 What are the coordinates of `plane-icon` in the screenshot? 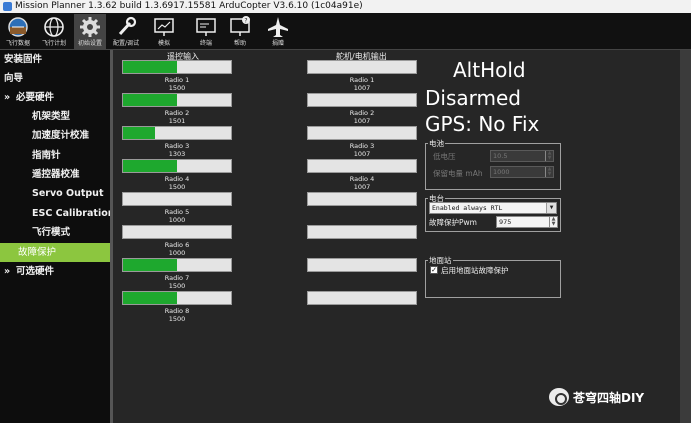 It's located at (278, 27).